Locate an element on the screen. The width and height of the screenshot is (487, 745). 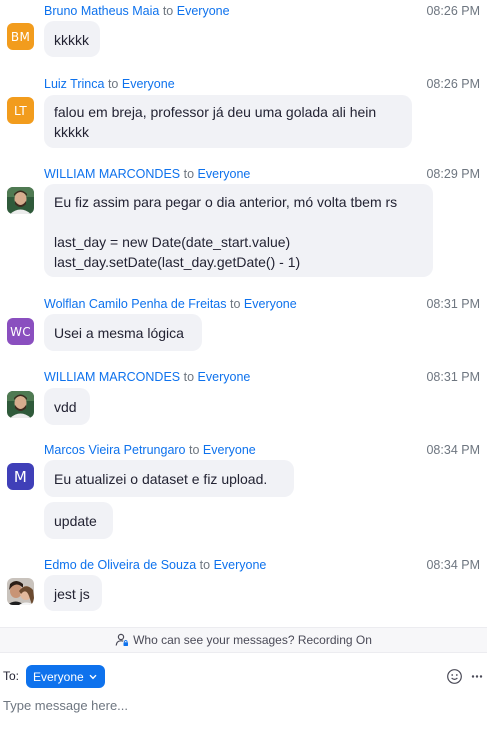
message-header: Marcos Vieira Petrungaro to Everyone is located at coordinates (150, 450).